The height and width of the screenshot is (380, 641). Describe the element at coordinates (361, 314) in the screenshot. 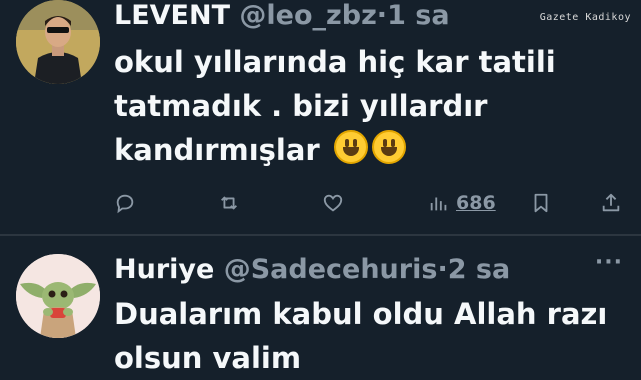

I see `tweet-text-line: Dualarım kabul oldu Allah razı` at that location.